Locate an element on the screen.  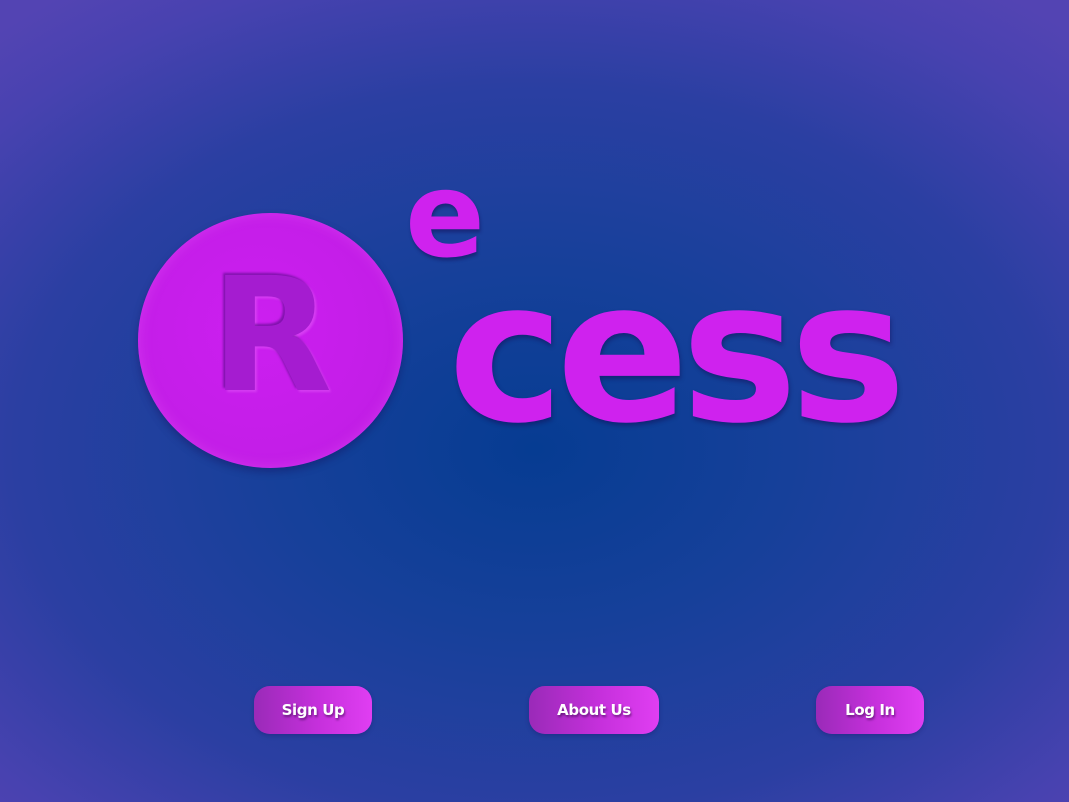
logo-word-cess: cess is located at coordinates (677, 353).